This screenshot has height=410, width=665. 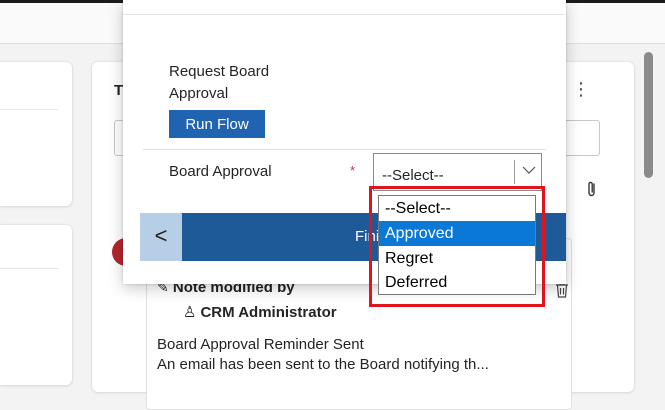 I want to click on paperclip-icon, so click(x=592, y=189).